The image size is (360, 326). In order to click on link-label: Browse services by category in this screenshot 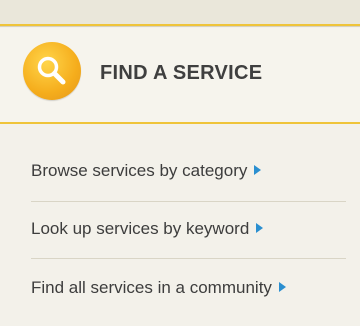, I will do `click(139, 170)`.